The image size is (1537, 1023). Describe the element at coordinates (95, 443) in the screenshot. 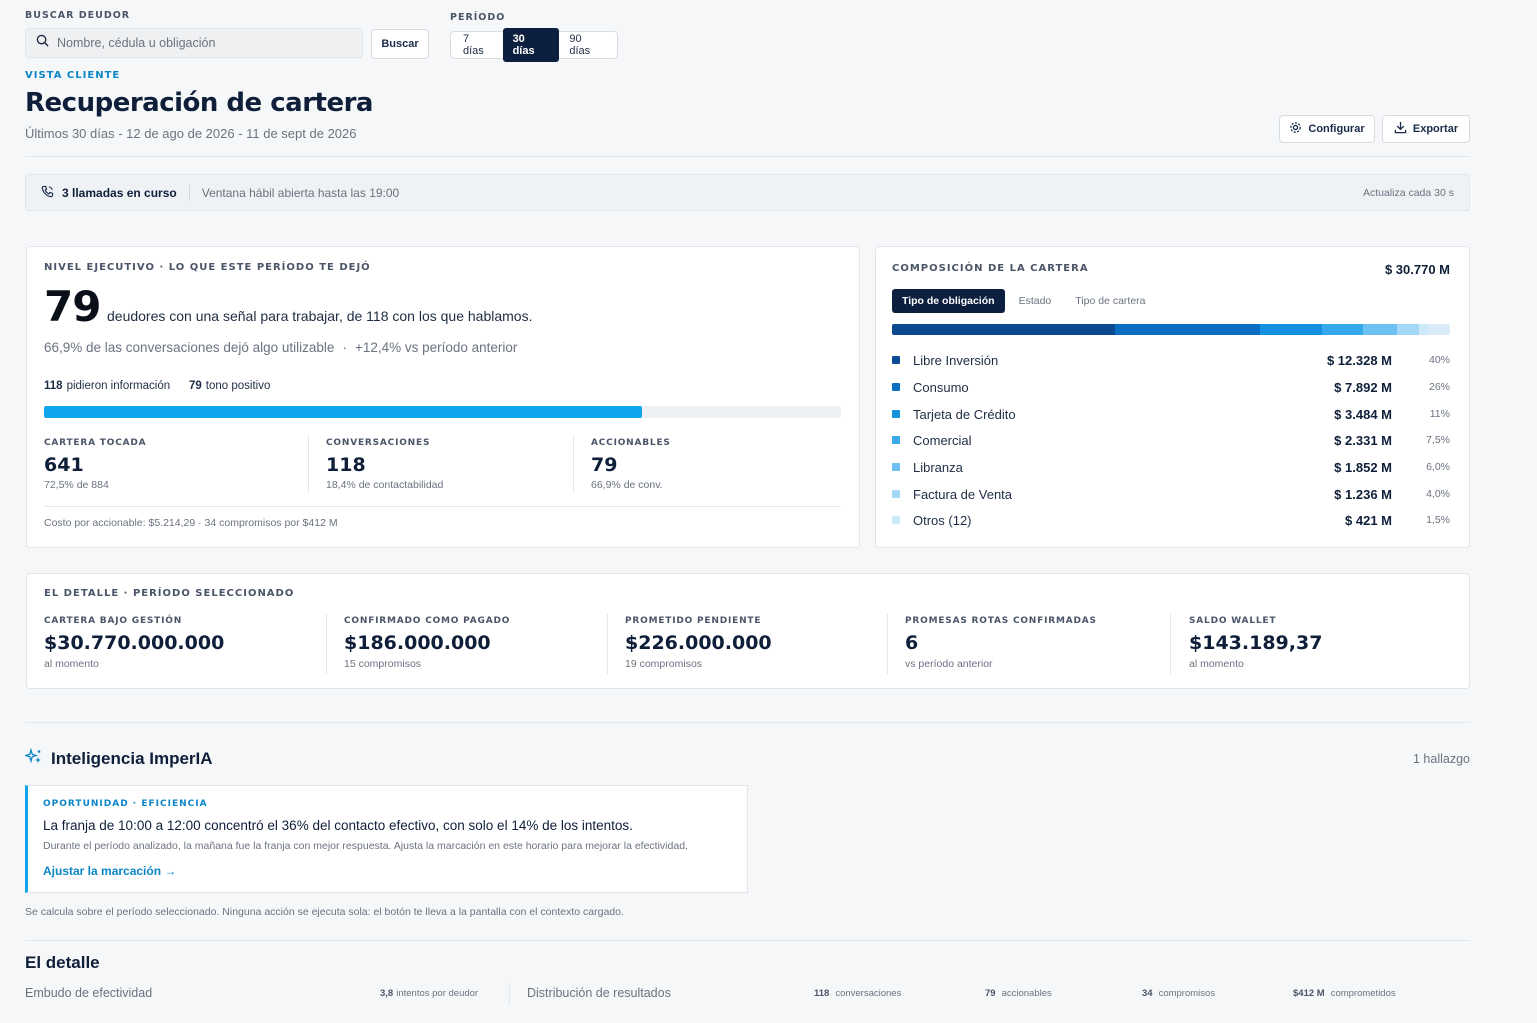

I see `kpi-label: CARTERA TOCADA` at that location.